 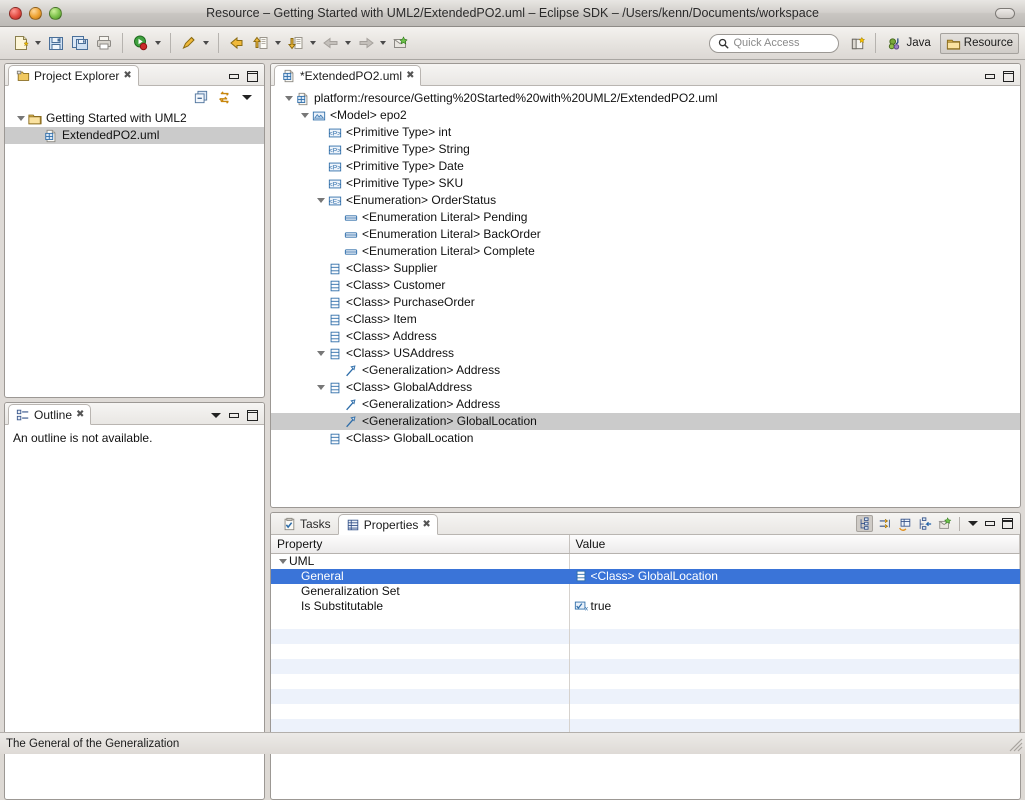 What do you see at coordinates (904, 523) in the screenshot?
I see `restore-default-value-icon` at bounding box center [904, 523].